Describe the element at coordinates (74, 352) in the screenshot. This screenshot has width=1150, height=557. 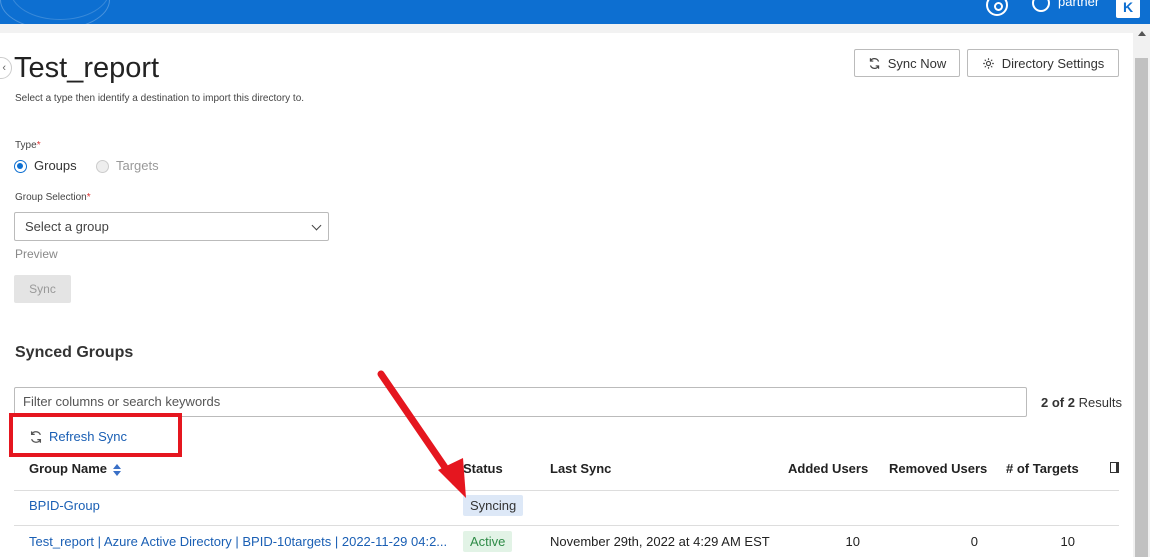
I see `synced-groups-title: Synced Groups` at that location.